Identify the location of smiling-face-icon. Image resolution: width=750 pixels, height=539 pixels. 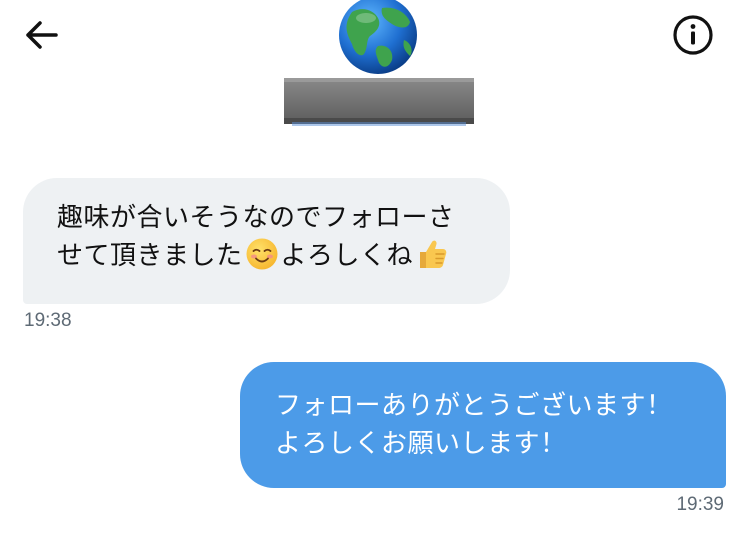
(262, 254).